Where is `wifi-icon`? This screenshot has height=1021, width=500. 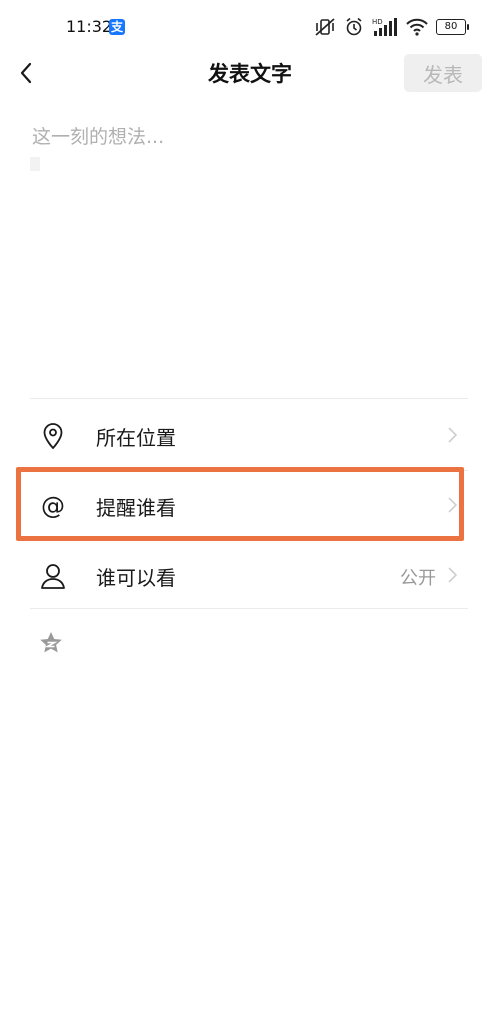 wifi-icon is located at coordinates (417, 27).